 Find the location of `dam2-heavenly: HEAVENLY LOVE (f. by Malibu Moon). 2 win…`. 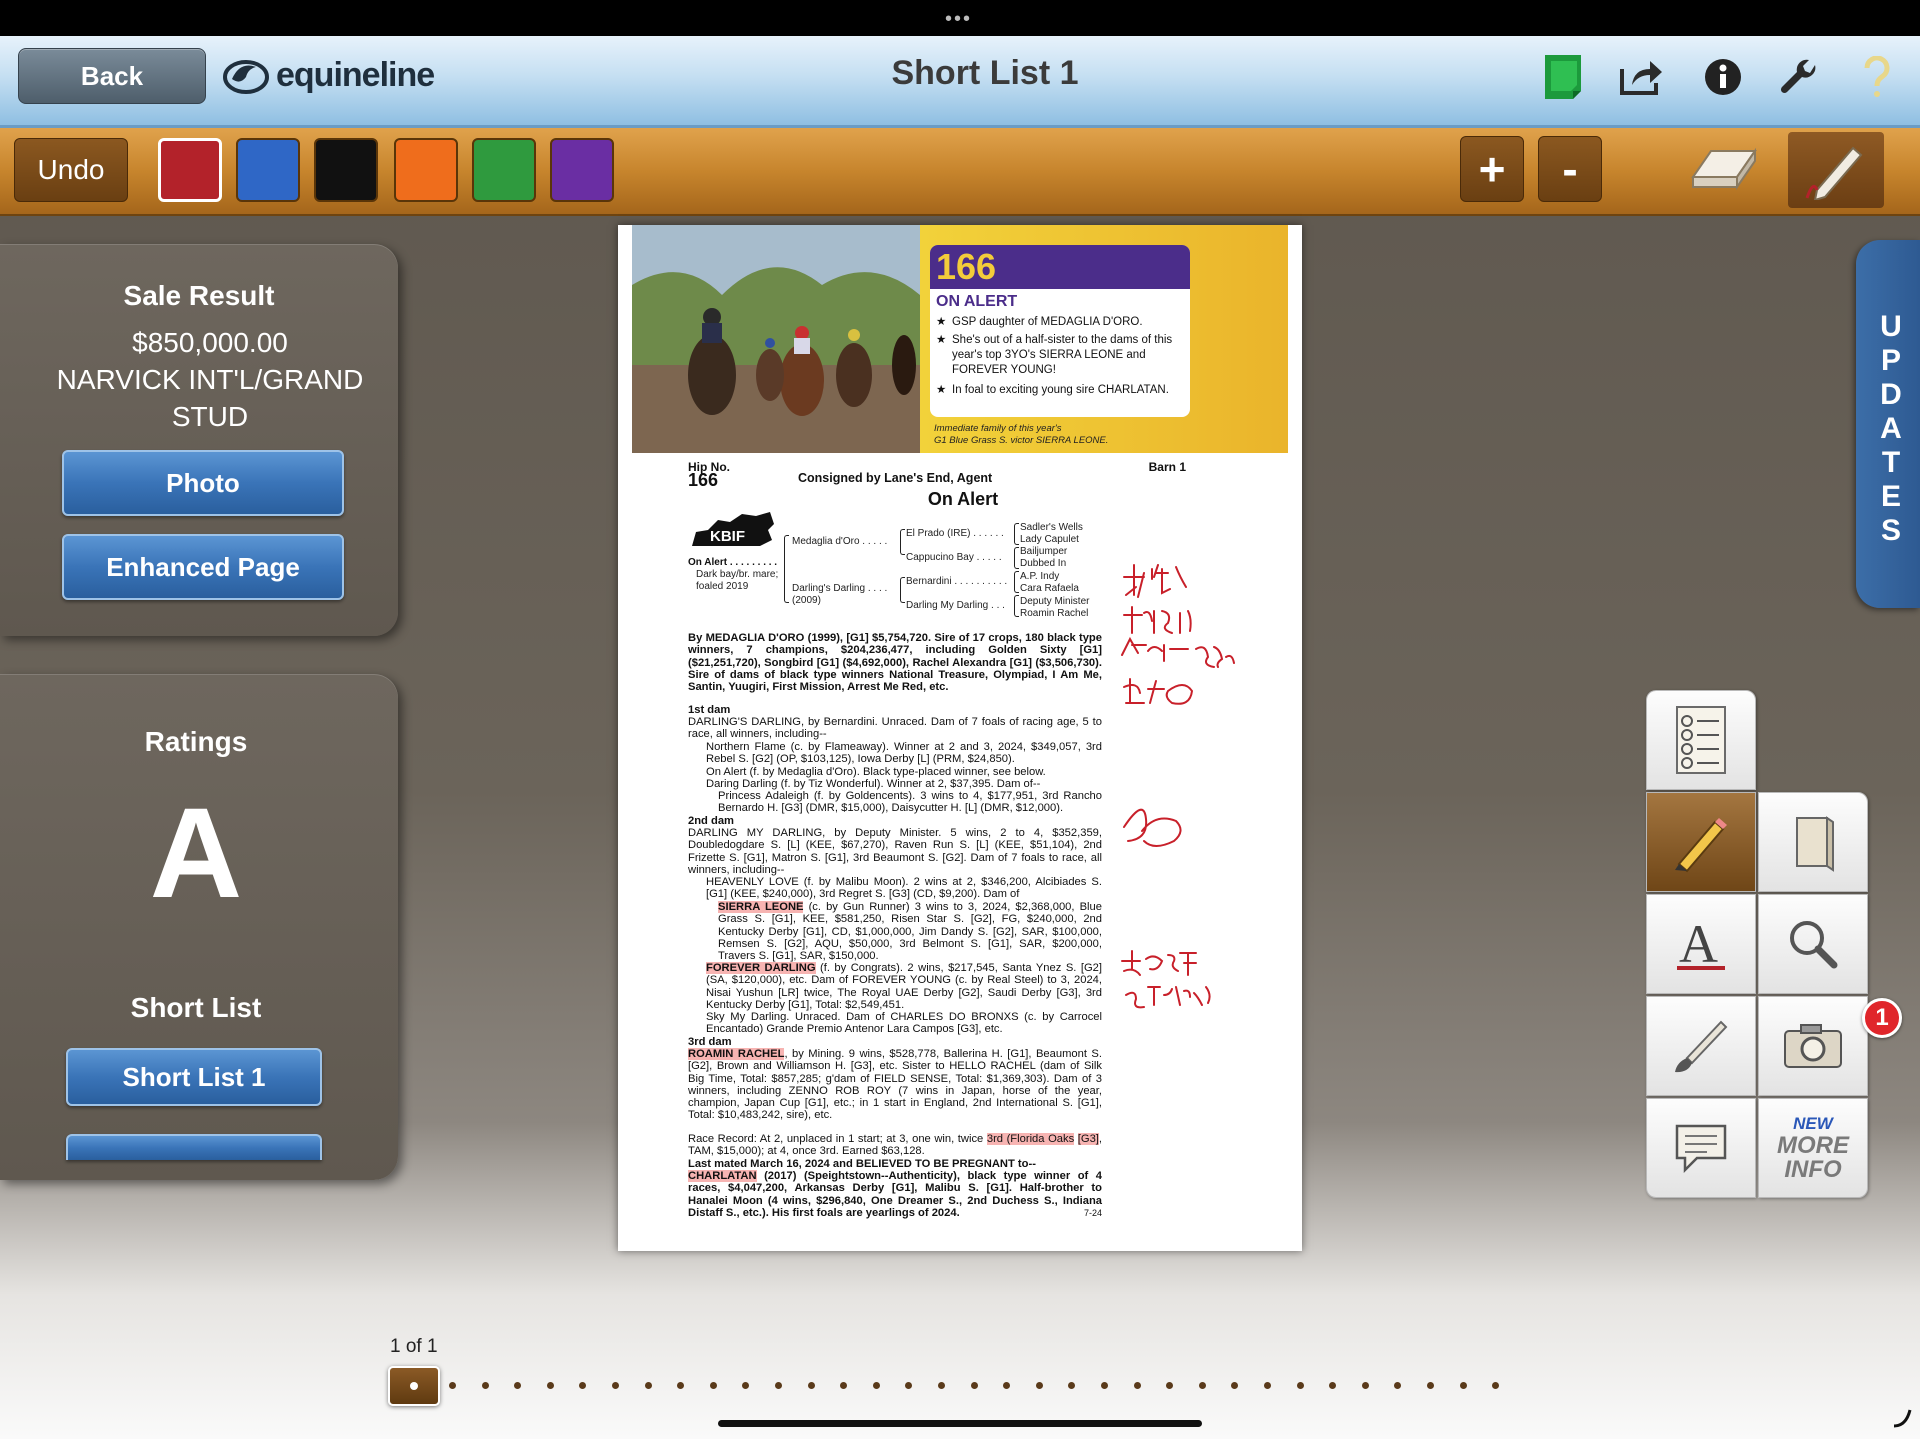

dam2-heavenly: HEAVENLY LOVE (f. by Malibu Moon). 2 win… is located at coordinates (904, 888).